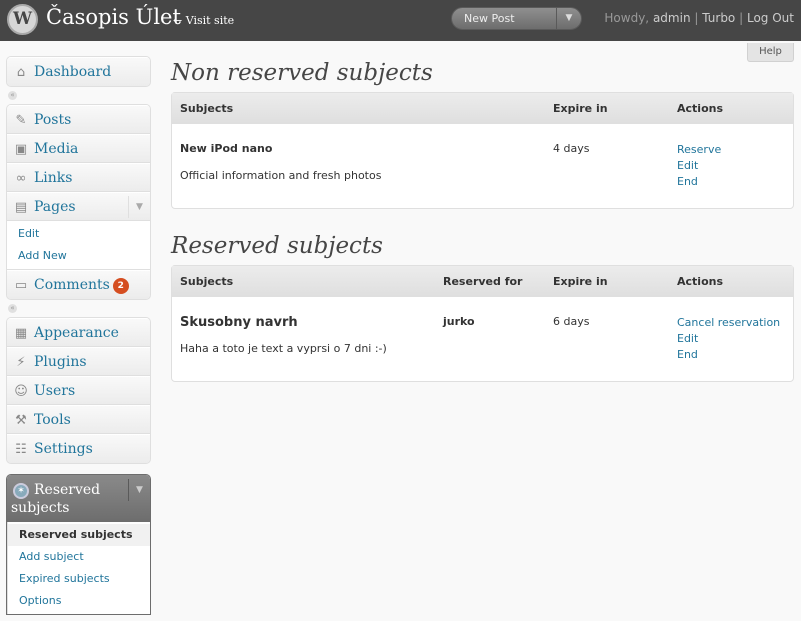 This screenshot has height=621, width=801. I want to click on visit-site-link: ← Visit site, so click(203, 20).